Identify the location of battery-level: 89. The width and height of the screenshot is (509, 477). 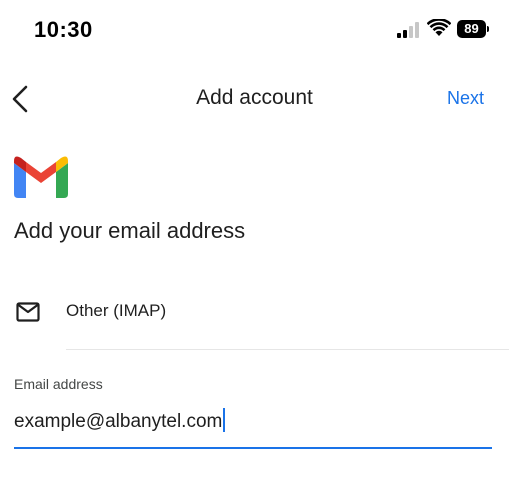
(471, 28).